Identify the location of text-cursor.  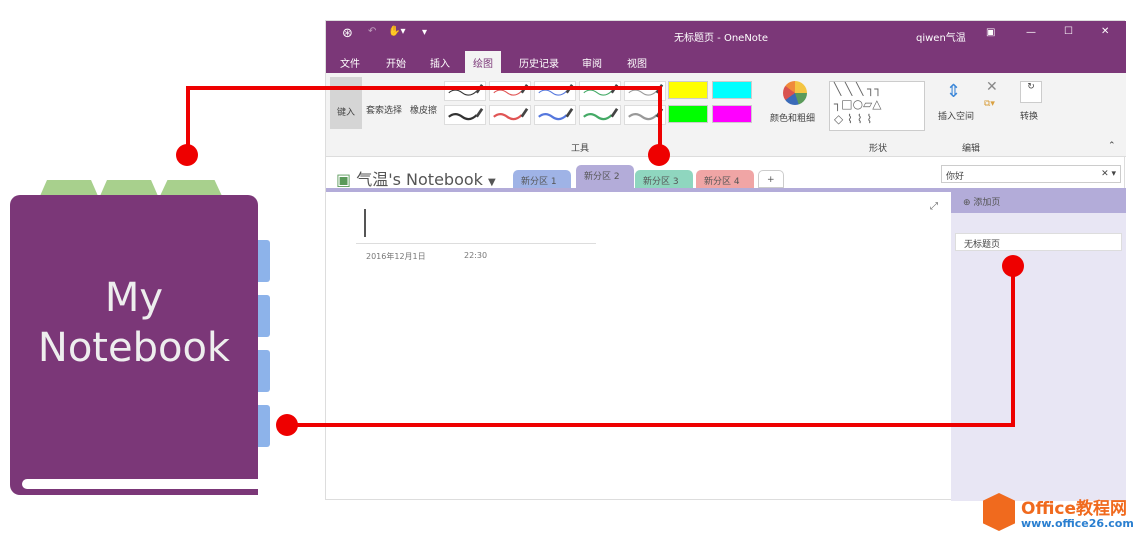
(365, 223).